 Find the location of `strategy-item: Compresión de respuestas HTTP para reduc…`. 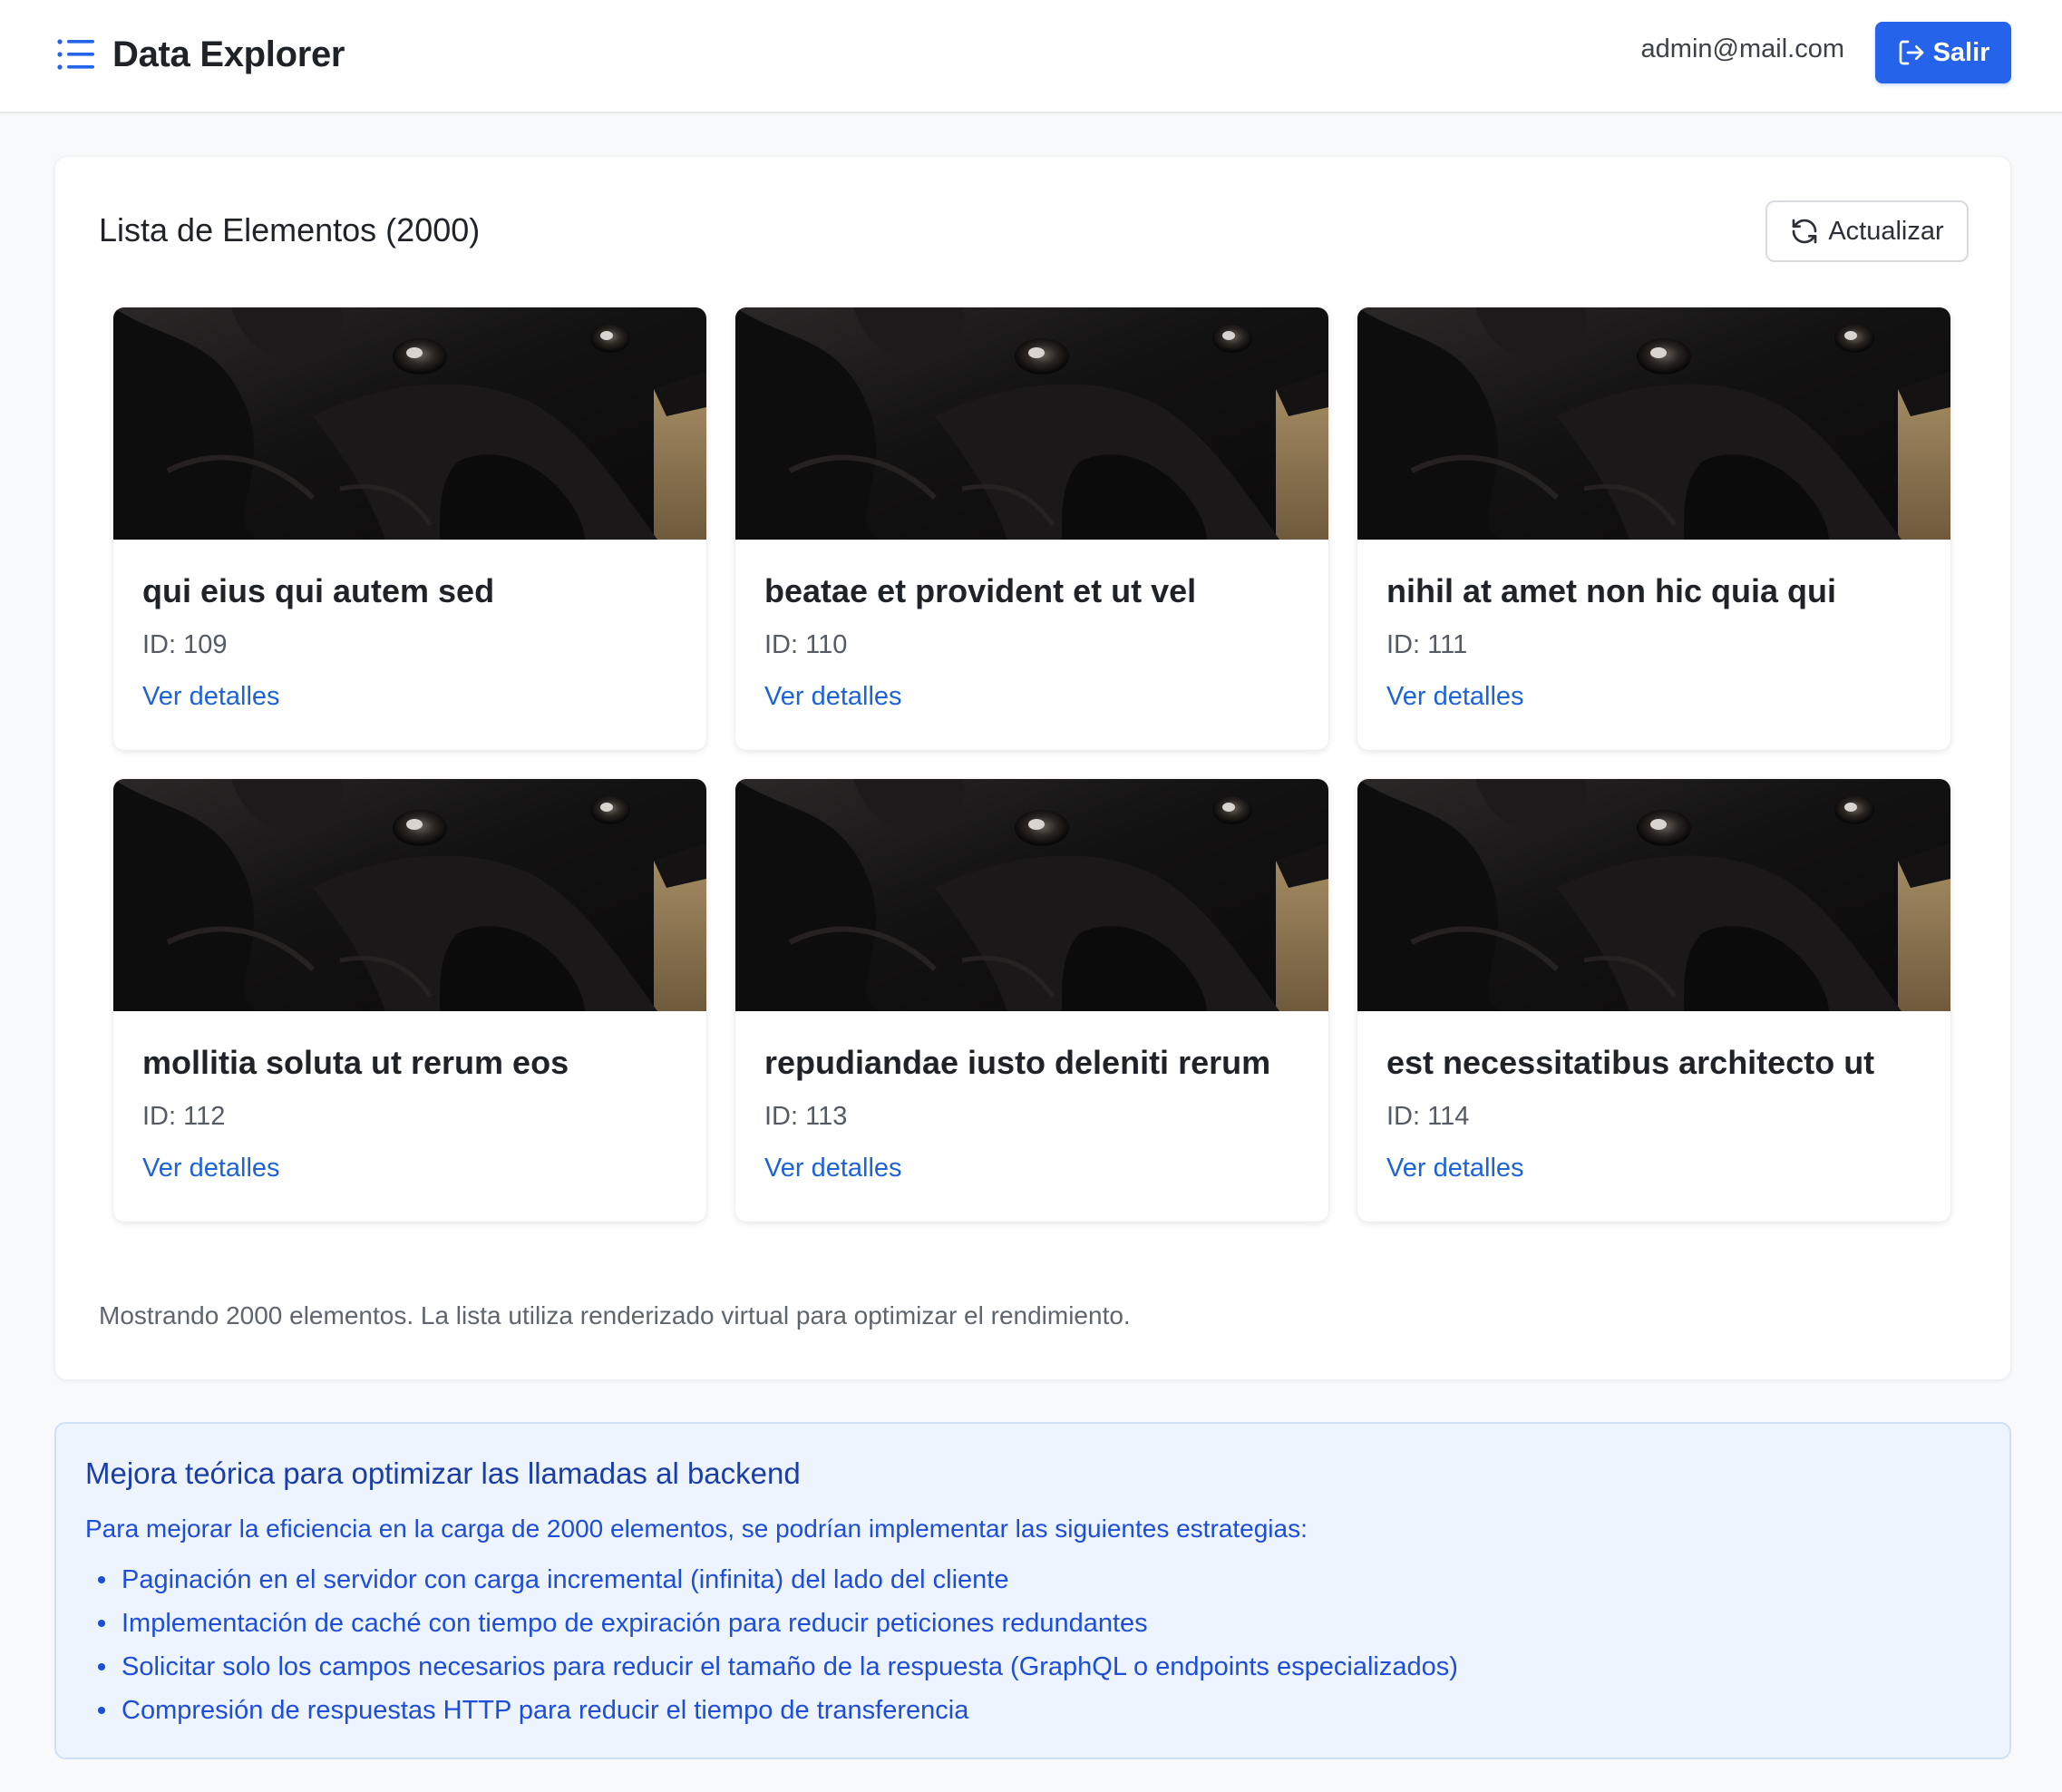

strategy-item: Compresión de respuestas HTTP para reduc… is located at coordinates (1039, 1710).